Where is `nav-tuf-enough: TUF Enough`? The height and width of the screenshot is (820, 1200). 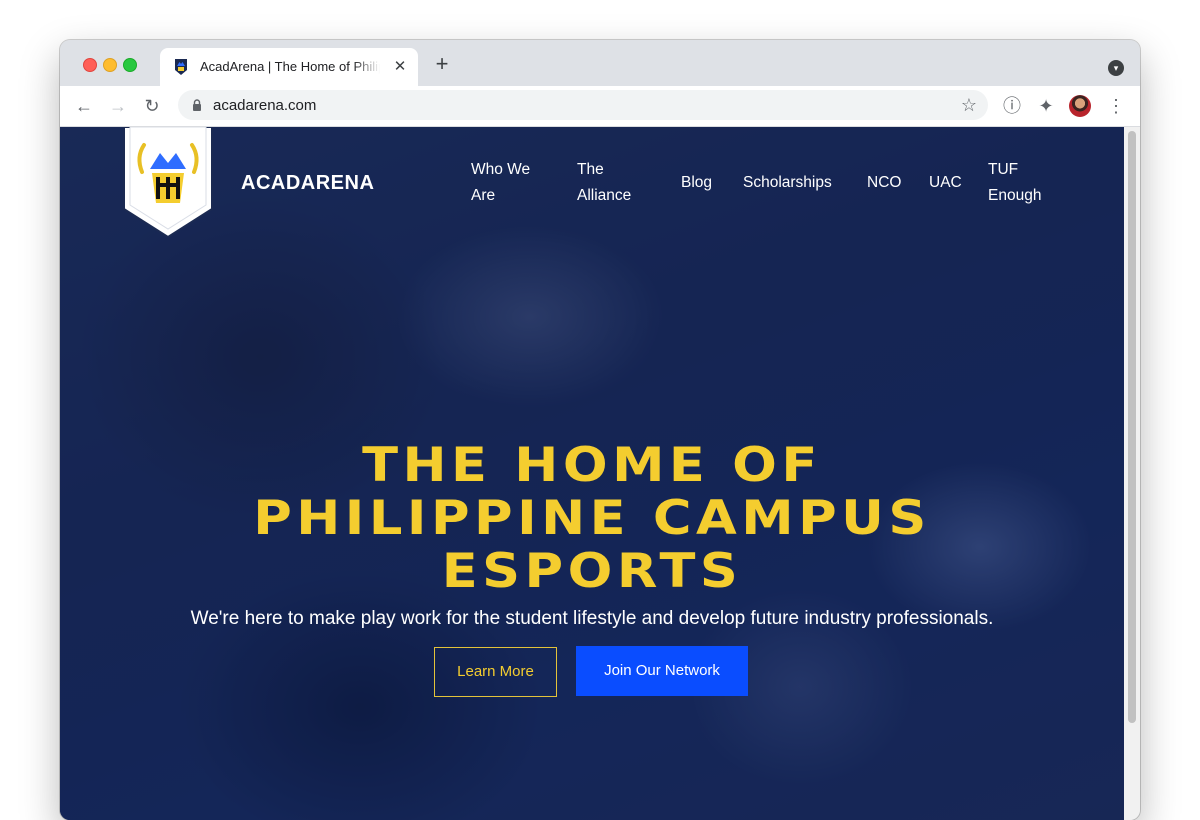
nav-tuf-enough: TUF Enough is located at coordinates (1023, 183).